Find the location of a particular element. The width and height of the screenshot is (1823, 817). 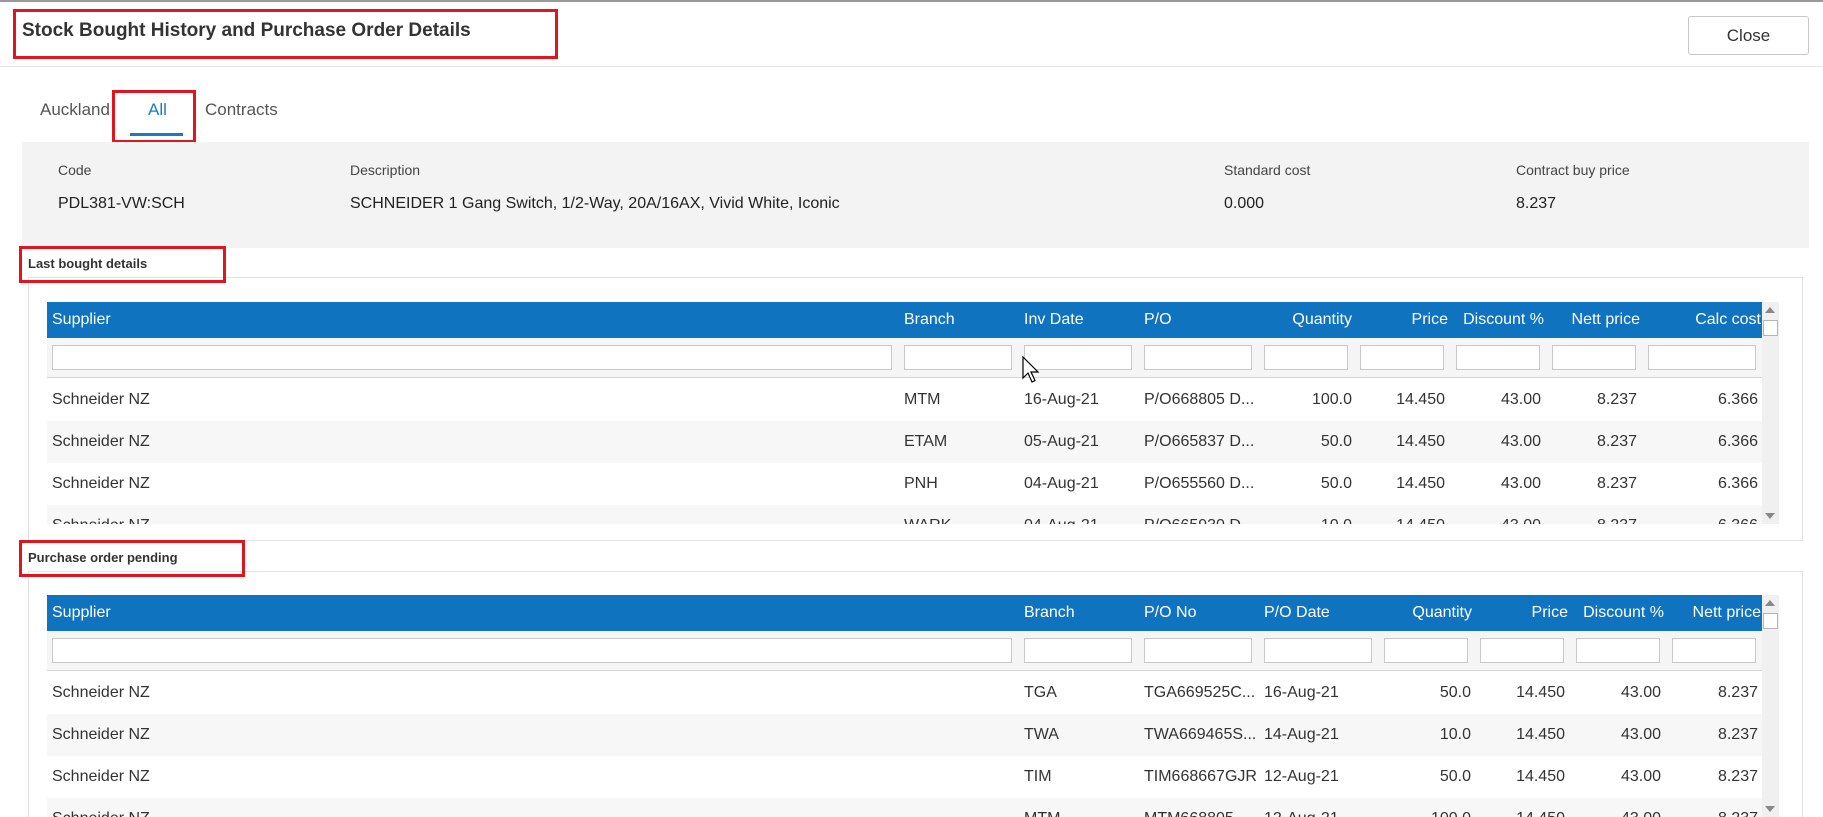

code-value: PDL381-VW:SCH is located at coordinates (121, 203).